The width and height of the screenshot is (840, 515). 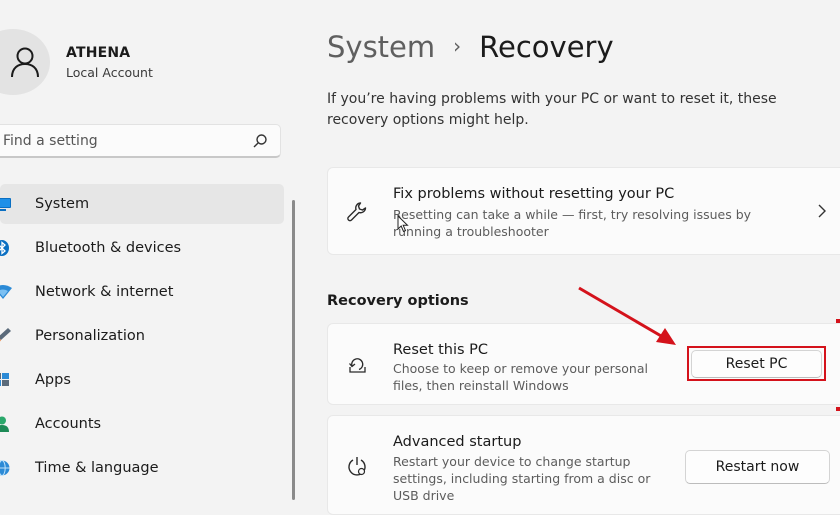 What do you see at coordinates (98, 53) in the screenshot?
I see `user-name: ATHENA` at bounding box center [98, 53].